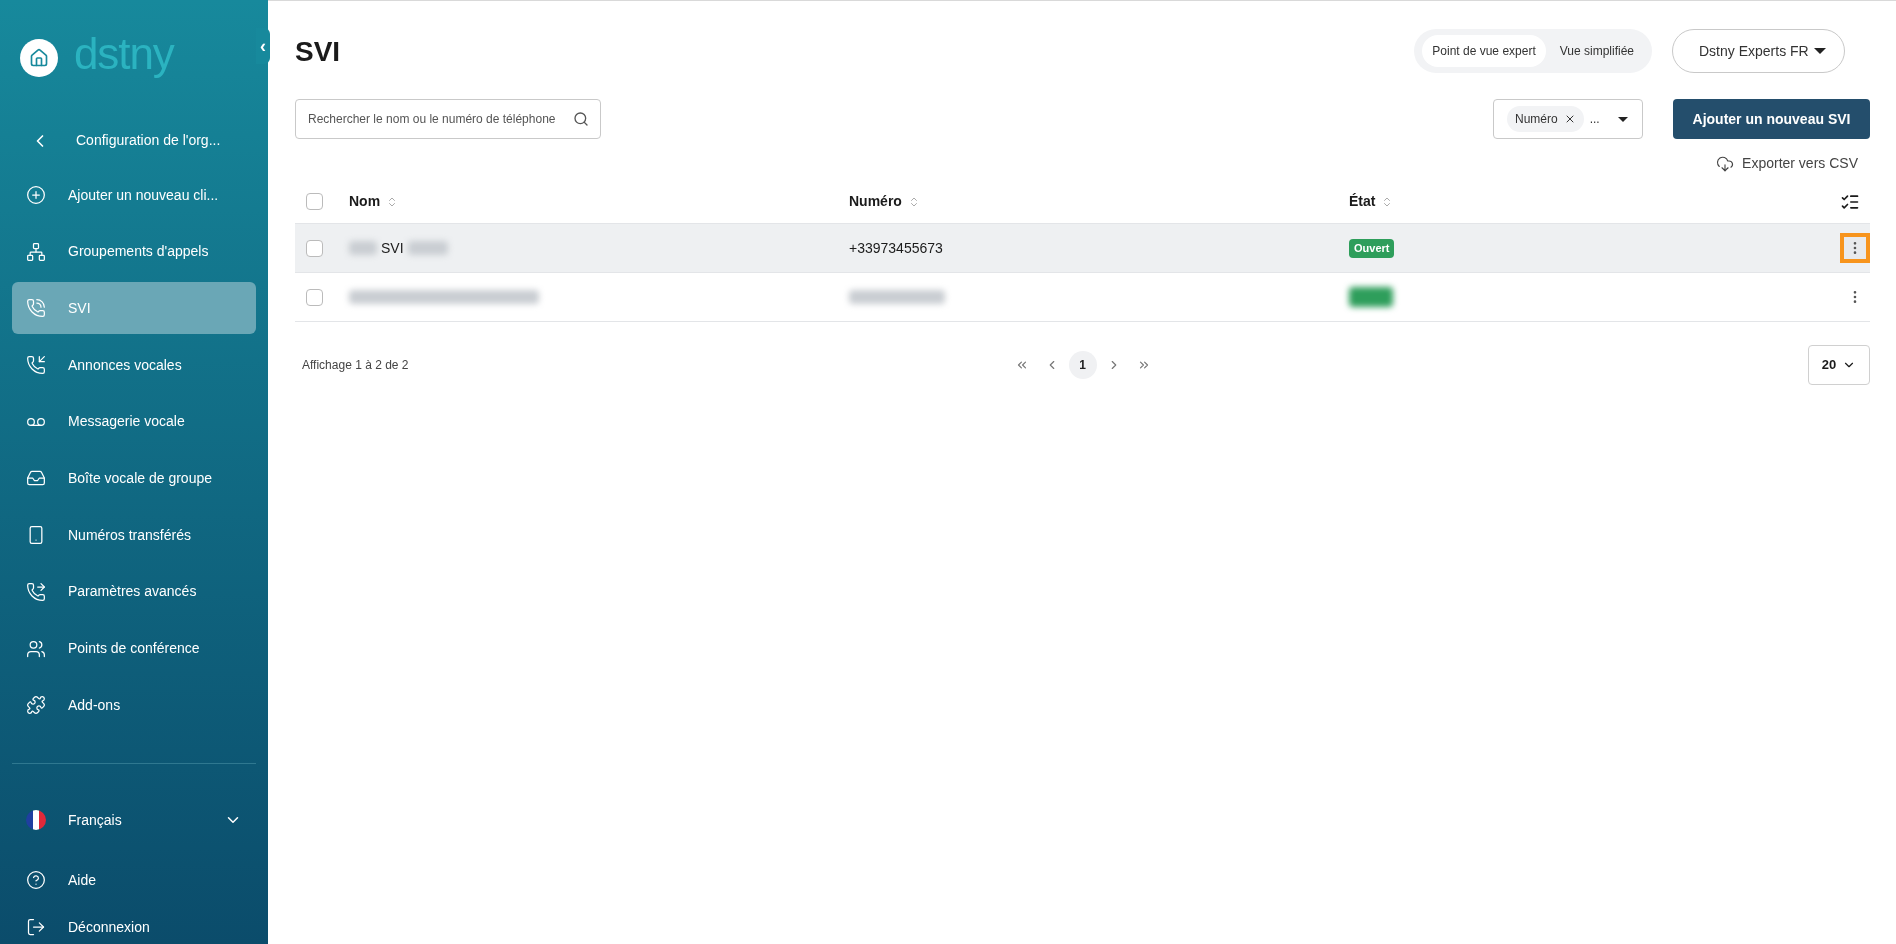 This screenshot has height=944, width=1896. I want to click on sidebar-item: Points de conférence, so click(134, 648).